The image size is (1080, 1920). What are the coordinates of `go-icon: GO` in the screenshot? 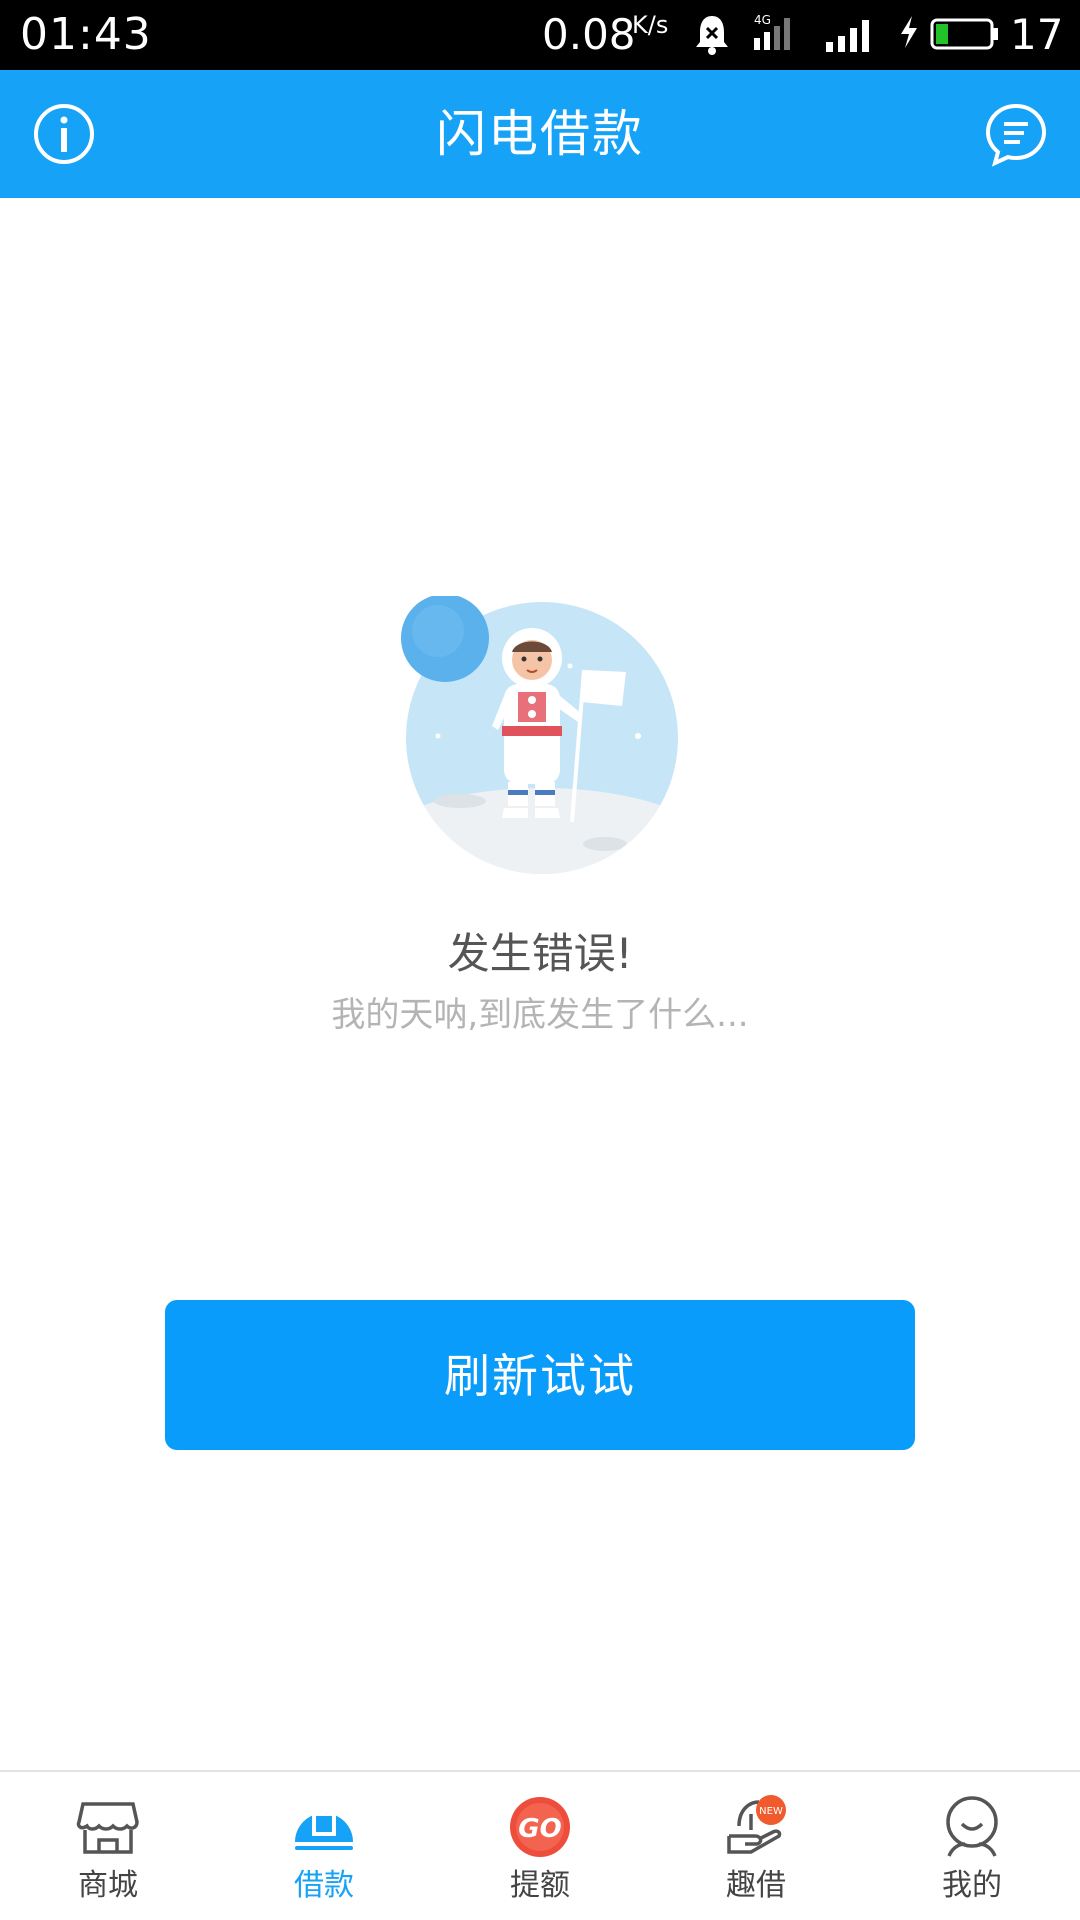 It's located at (540, 1827).